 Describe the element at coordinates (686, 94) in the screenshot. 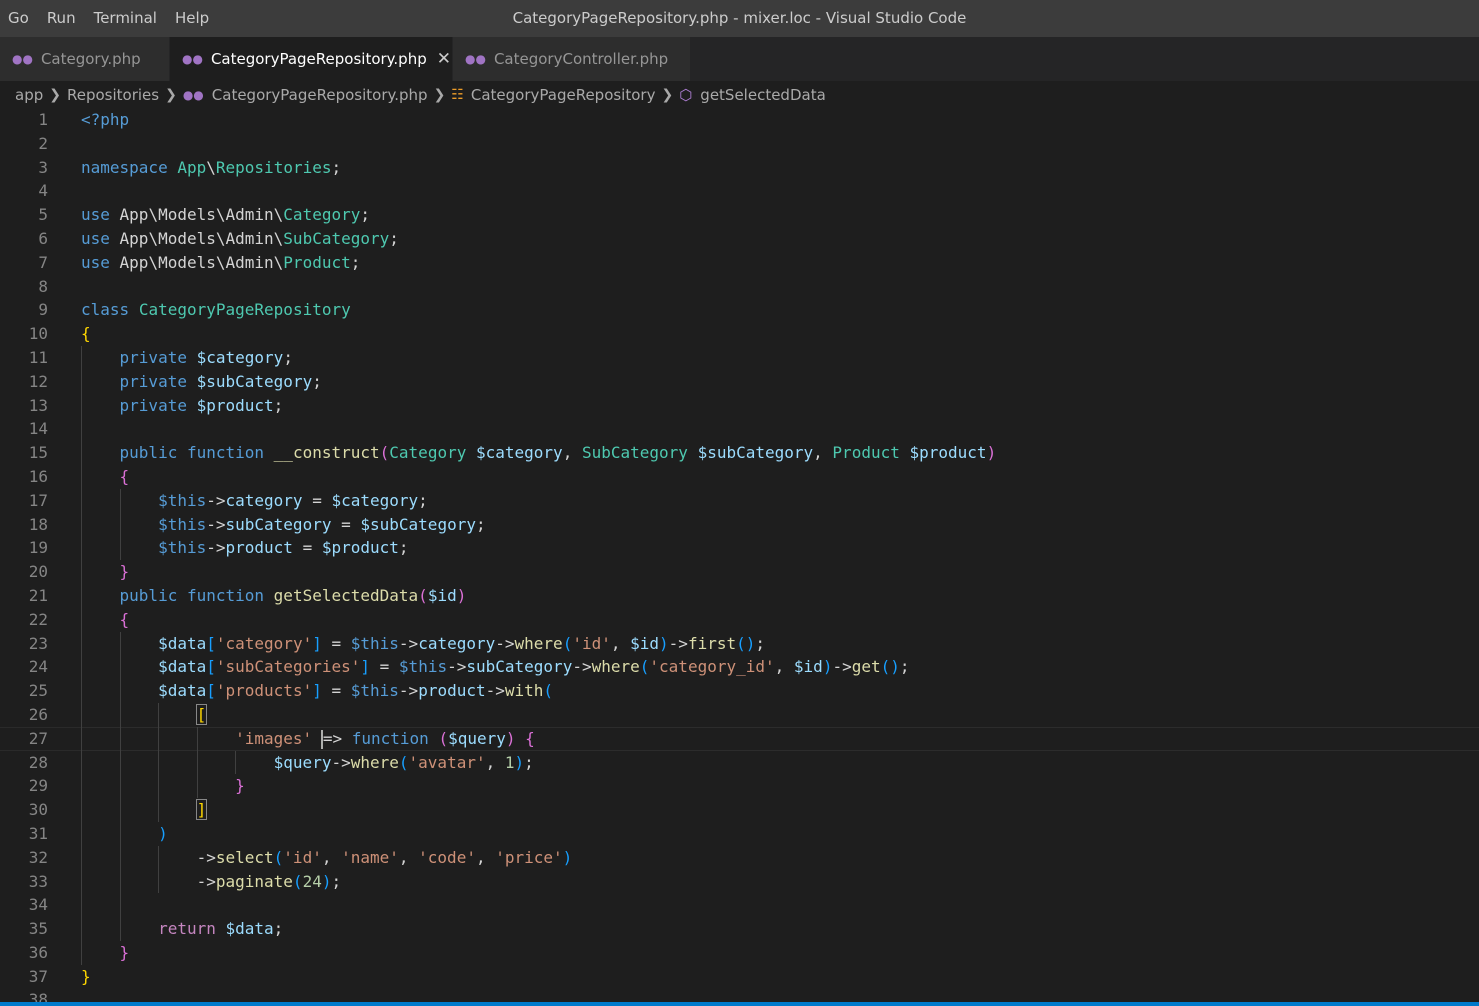

I see `method-cube-icon: ⬡` at that location.